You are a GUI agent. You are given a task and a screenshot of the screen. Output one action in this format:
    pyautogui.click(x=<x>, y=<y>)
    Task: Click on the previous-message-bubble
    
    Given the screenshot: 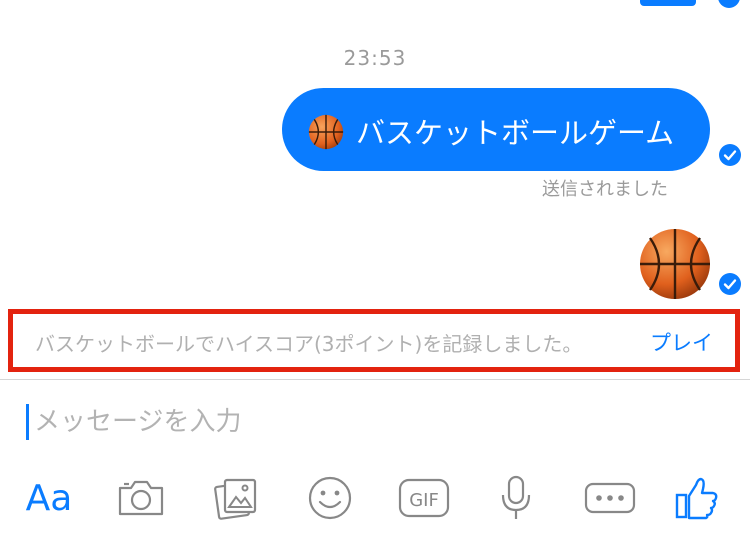 What is the action you would take?
    pyautogui.click(x=668, y=3)
    